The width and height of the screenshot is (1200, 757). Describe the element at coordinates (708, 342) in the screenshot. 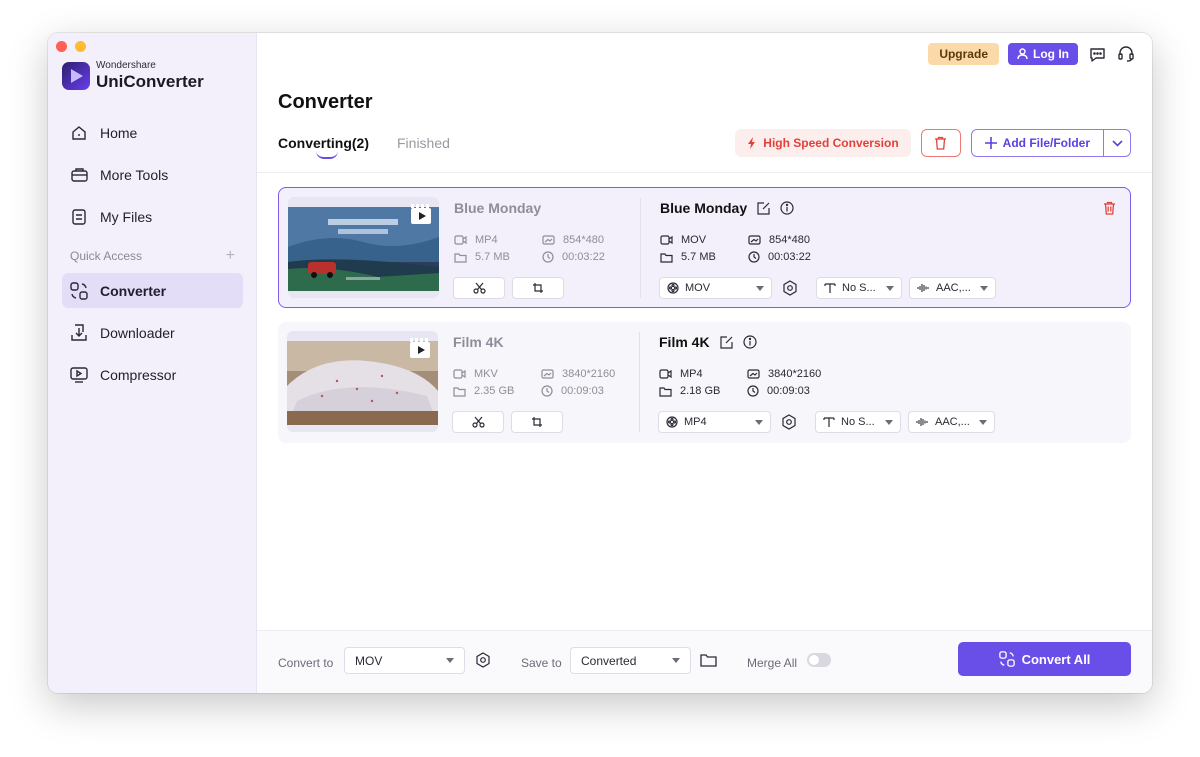

I see `output-name-row: Film 4K` at that location.